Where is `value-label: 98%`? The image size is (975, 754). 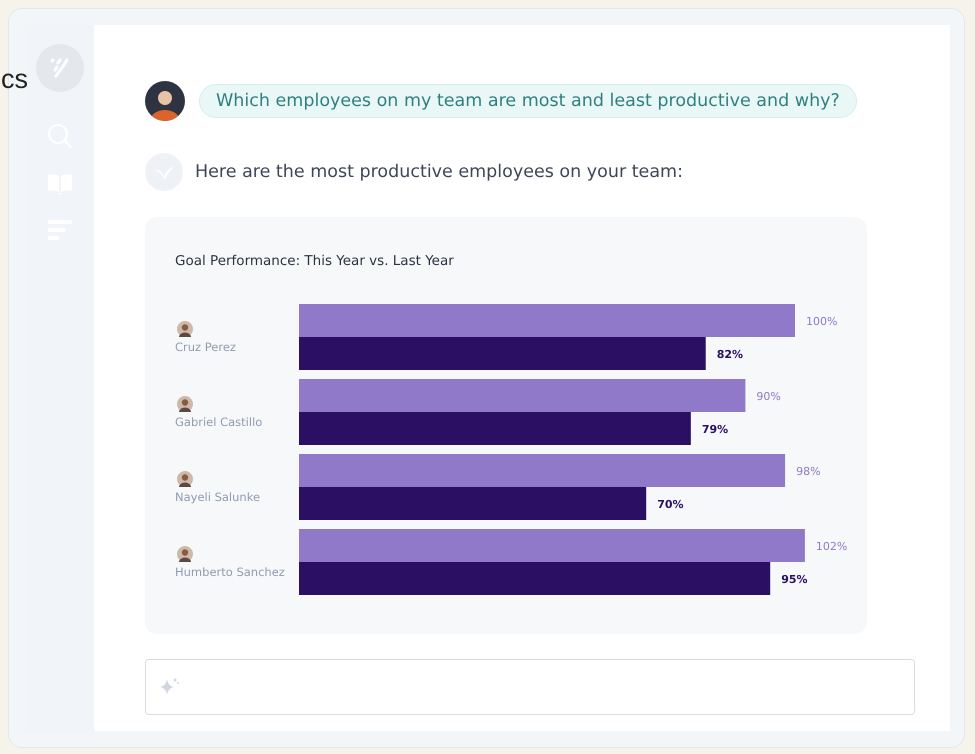 value-label: 98% is located at coordinates (808, 471).